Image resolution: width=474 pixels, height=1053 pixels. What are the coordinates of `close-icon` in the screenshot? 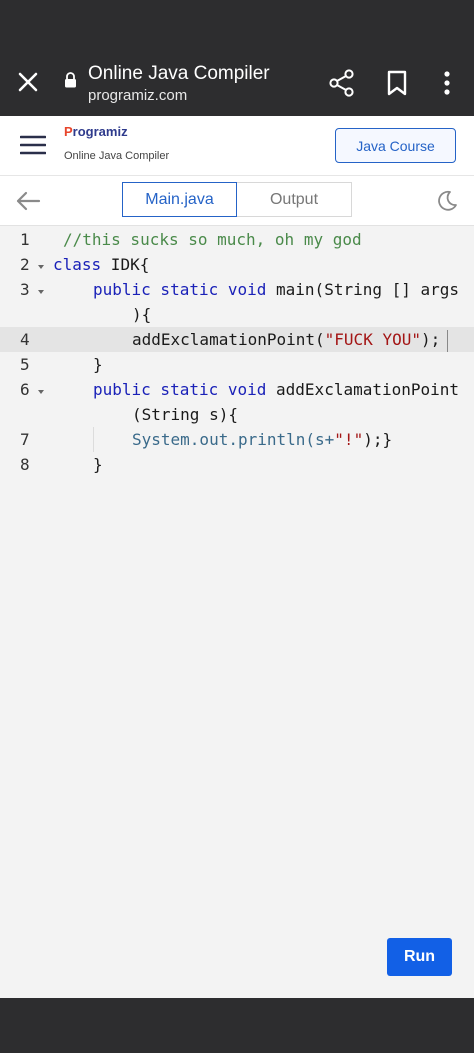 It's located at (28, 82).